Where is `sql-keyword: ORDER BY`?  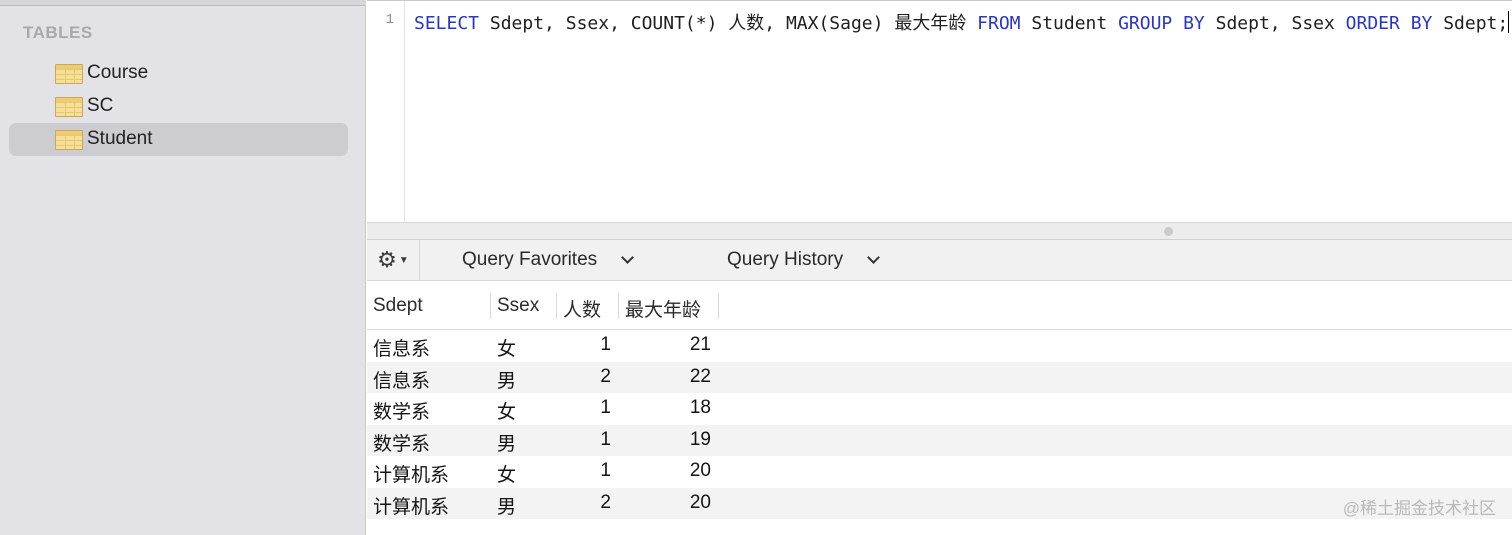
sql-keyword: ORDER BY is located at coordinates (1389, 23).